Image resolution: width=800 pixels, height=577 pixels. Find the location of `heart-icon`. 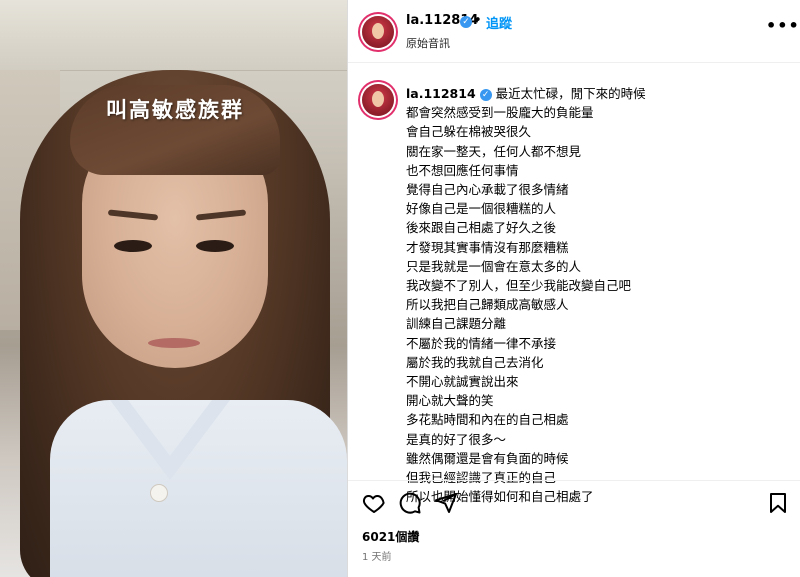

heart-icon is located at coordinates (374, 503).